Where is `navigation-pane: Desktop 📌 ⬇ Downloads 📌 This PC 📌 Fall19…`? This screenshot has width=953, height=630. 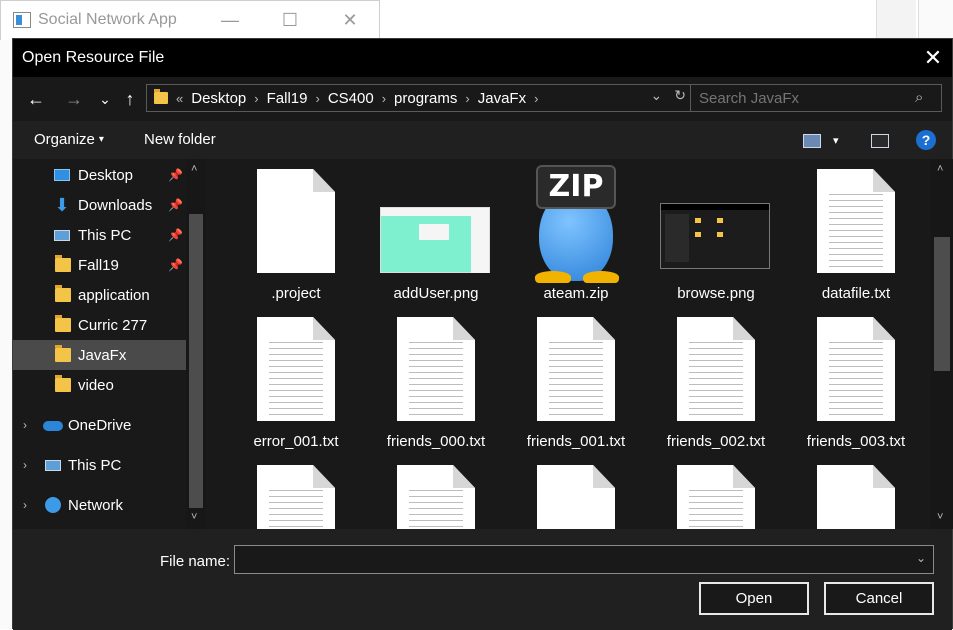 navigation-pane: Desktop 📌 ⬇ Downloads 📌 This PC 📌 Fall19… is located at coordinates (109, 344).